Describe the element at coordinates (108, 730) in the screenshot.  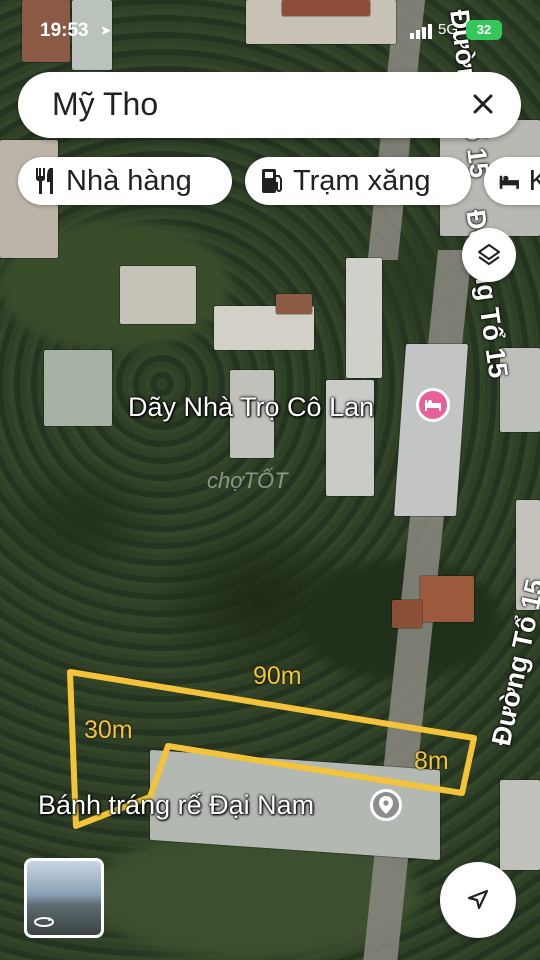
I see `dimension-label-left: 30m` at that location.